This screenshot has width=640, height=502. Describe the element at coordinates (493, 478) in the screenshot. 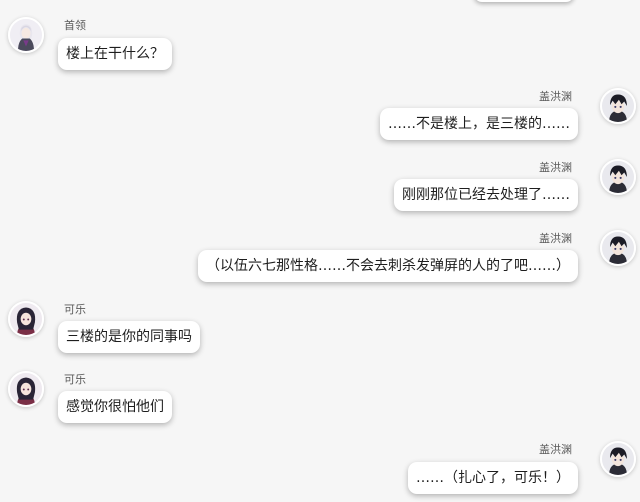

I see `message-bubble: ……（扎心了，可乐！）` at that location.